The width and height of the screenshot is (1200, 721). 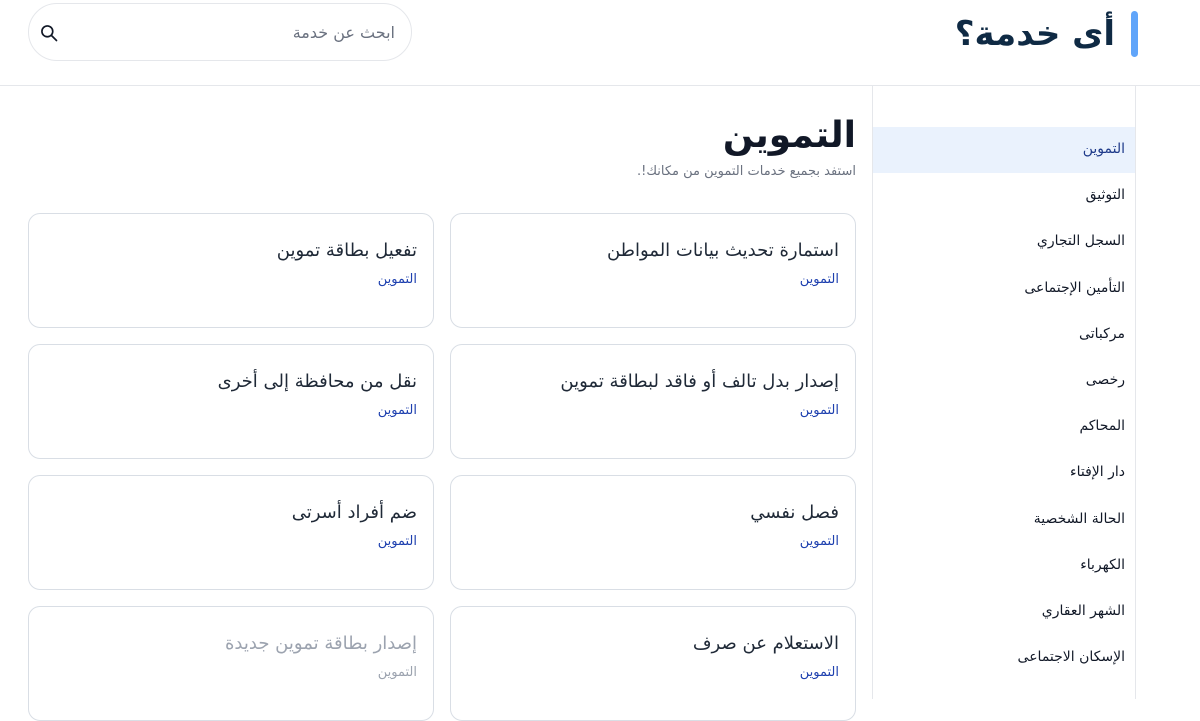 What do you see at coordinates (1004, 150) in the screenshot?
I see `sidebar-item-tamween: التموين` at bounding box center [1004, 150].